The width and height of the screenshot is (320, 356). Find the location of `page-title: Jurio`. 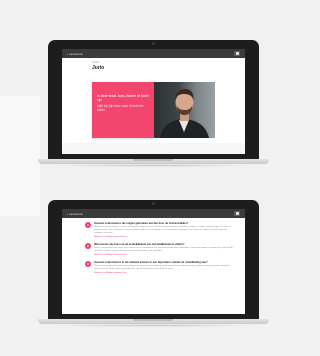

page-title: Jurio is located at coordinates (98, 68).